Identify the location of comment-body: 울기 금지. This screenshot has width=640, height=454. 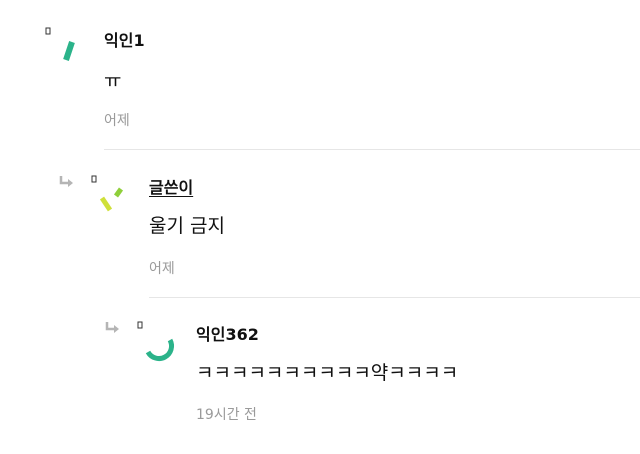
(187, 226).